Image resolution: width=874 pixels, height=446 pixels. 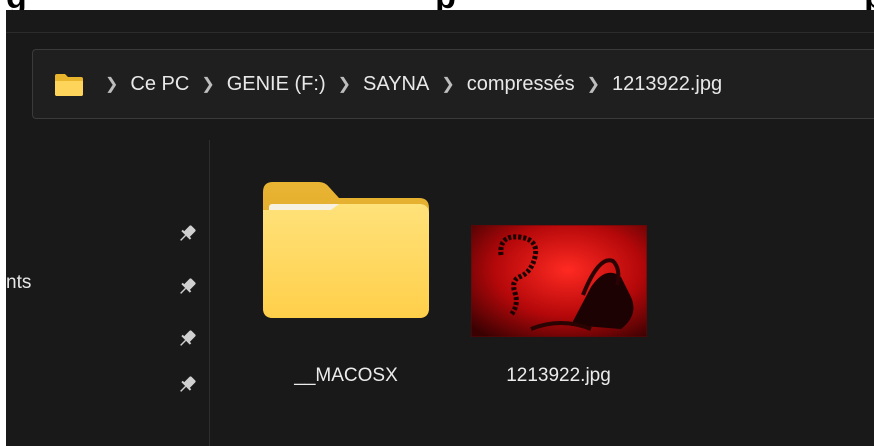 I want to click on file-name: __MACOSX, so click(x=346, y=375).